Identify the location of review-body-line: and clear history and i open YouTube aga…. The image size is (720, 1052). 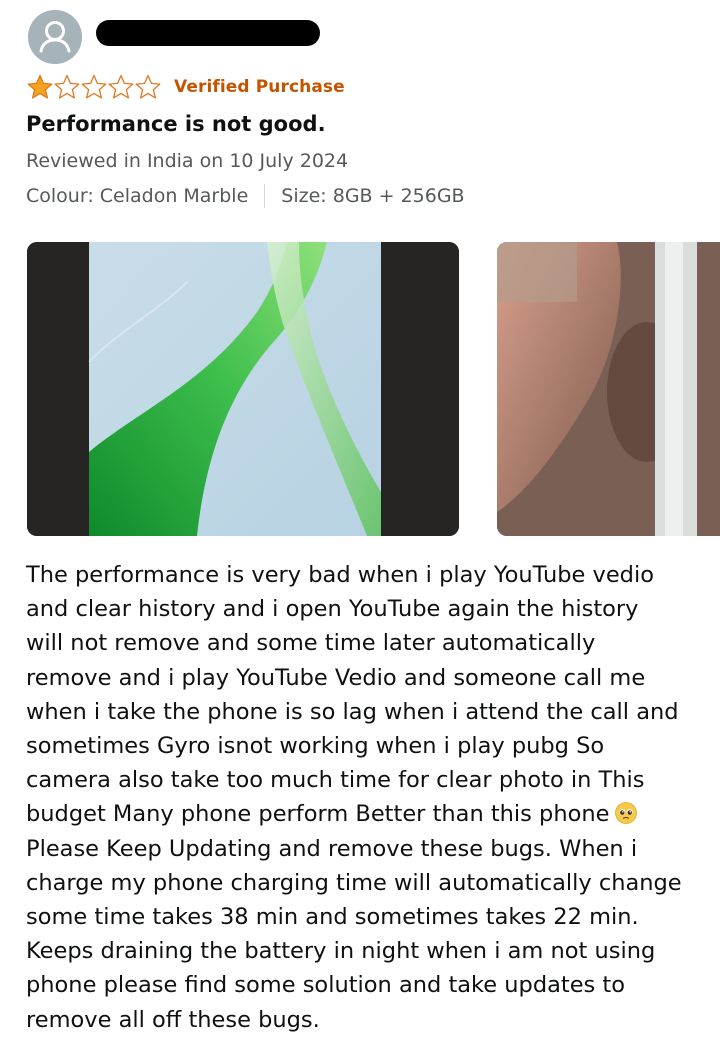
(332, 609).